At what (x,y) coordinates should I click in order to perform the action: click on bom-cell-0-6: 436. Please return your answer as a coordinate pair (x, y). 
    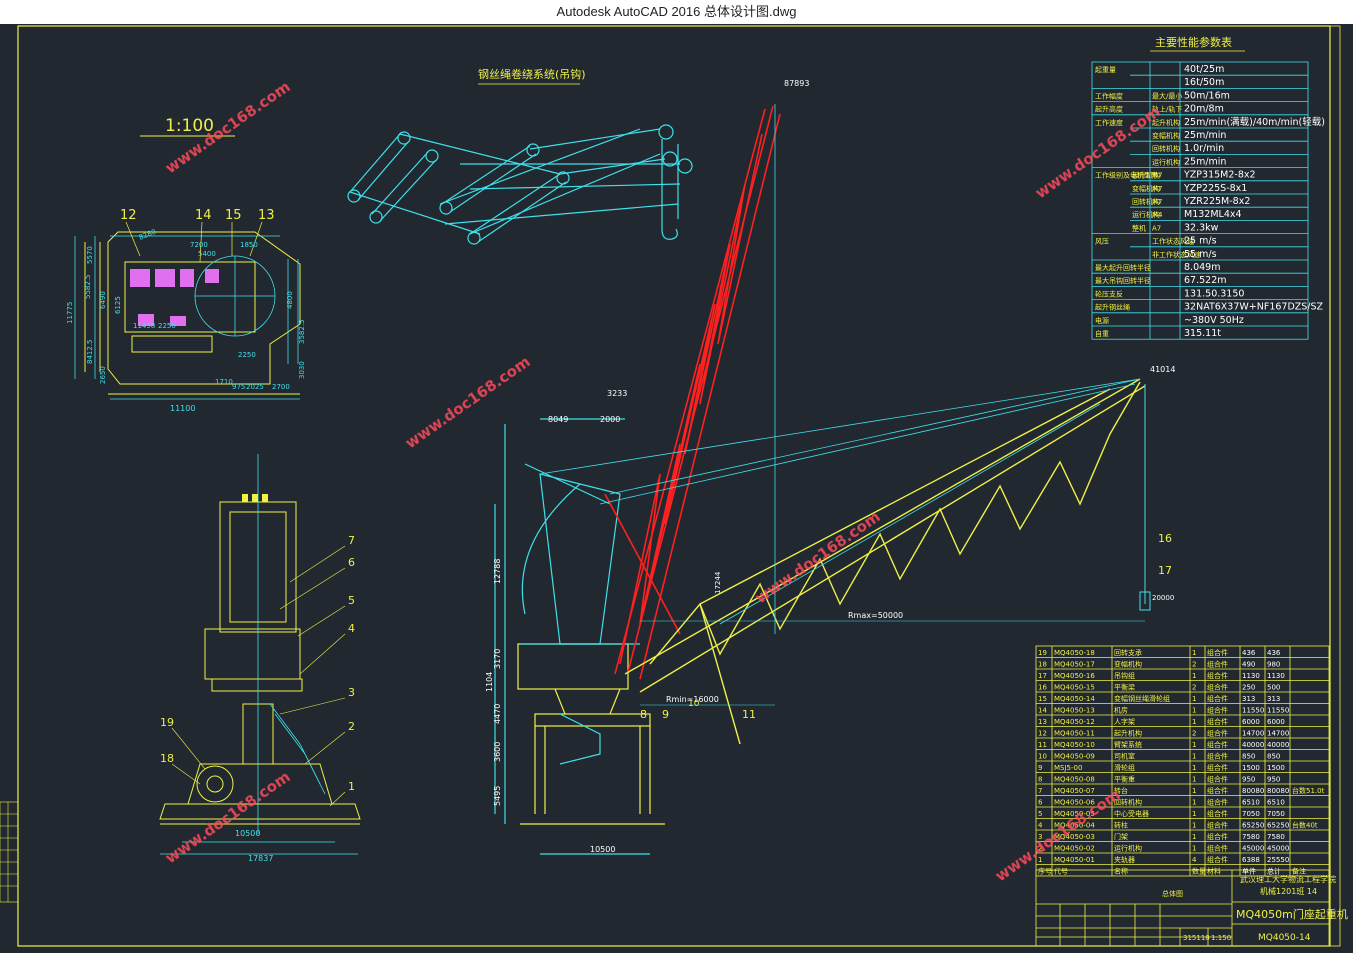
    Looking at the image, I should click on (1274, 653).